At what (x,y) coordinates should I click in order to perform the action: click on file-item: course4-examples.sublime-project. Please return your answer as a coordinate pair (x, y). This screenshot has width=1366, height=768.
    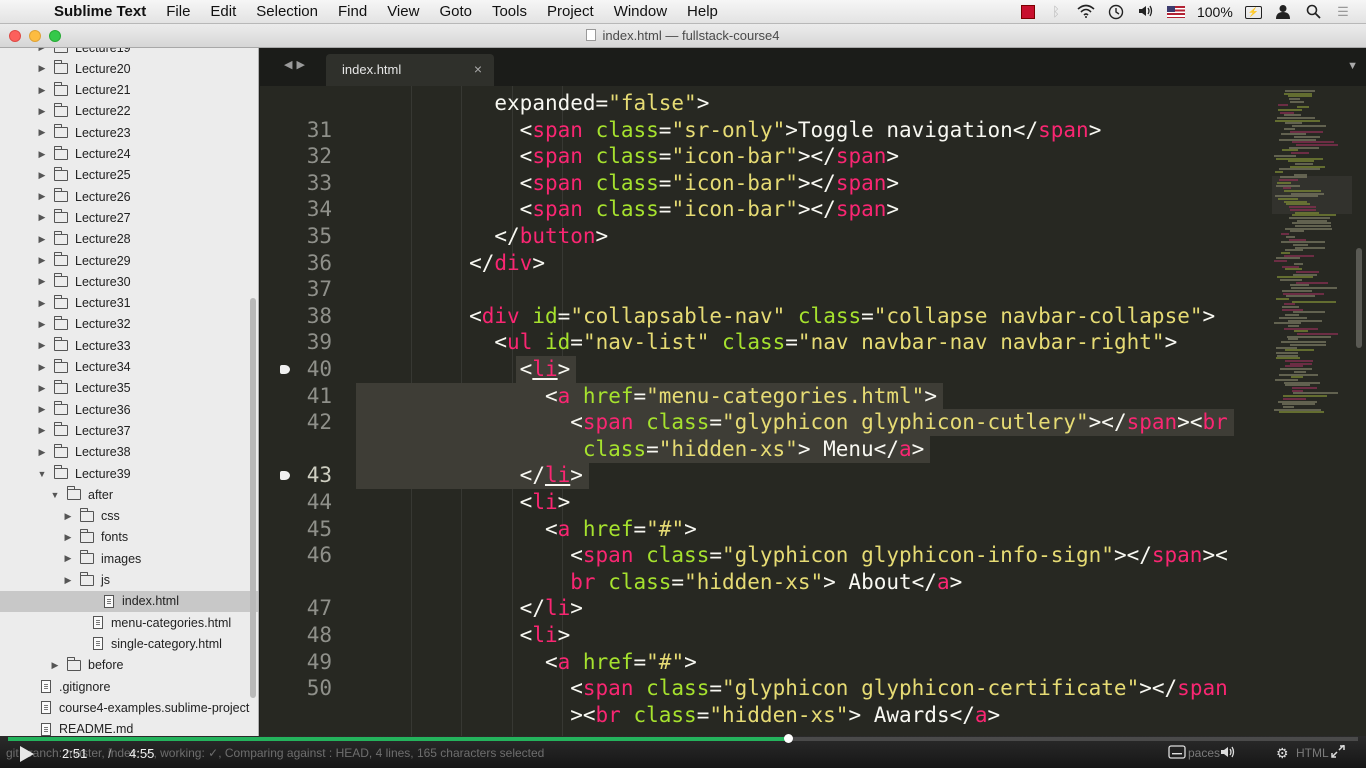
    Looking at the image, I should click on (145, 707).